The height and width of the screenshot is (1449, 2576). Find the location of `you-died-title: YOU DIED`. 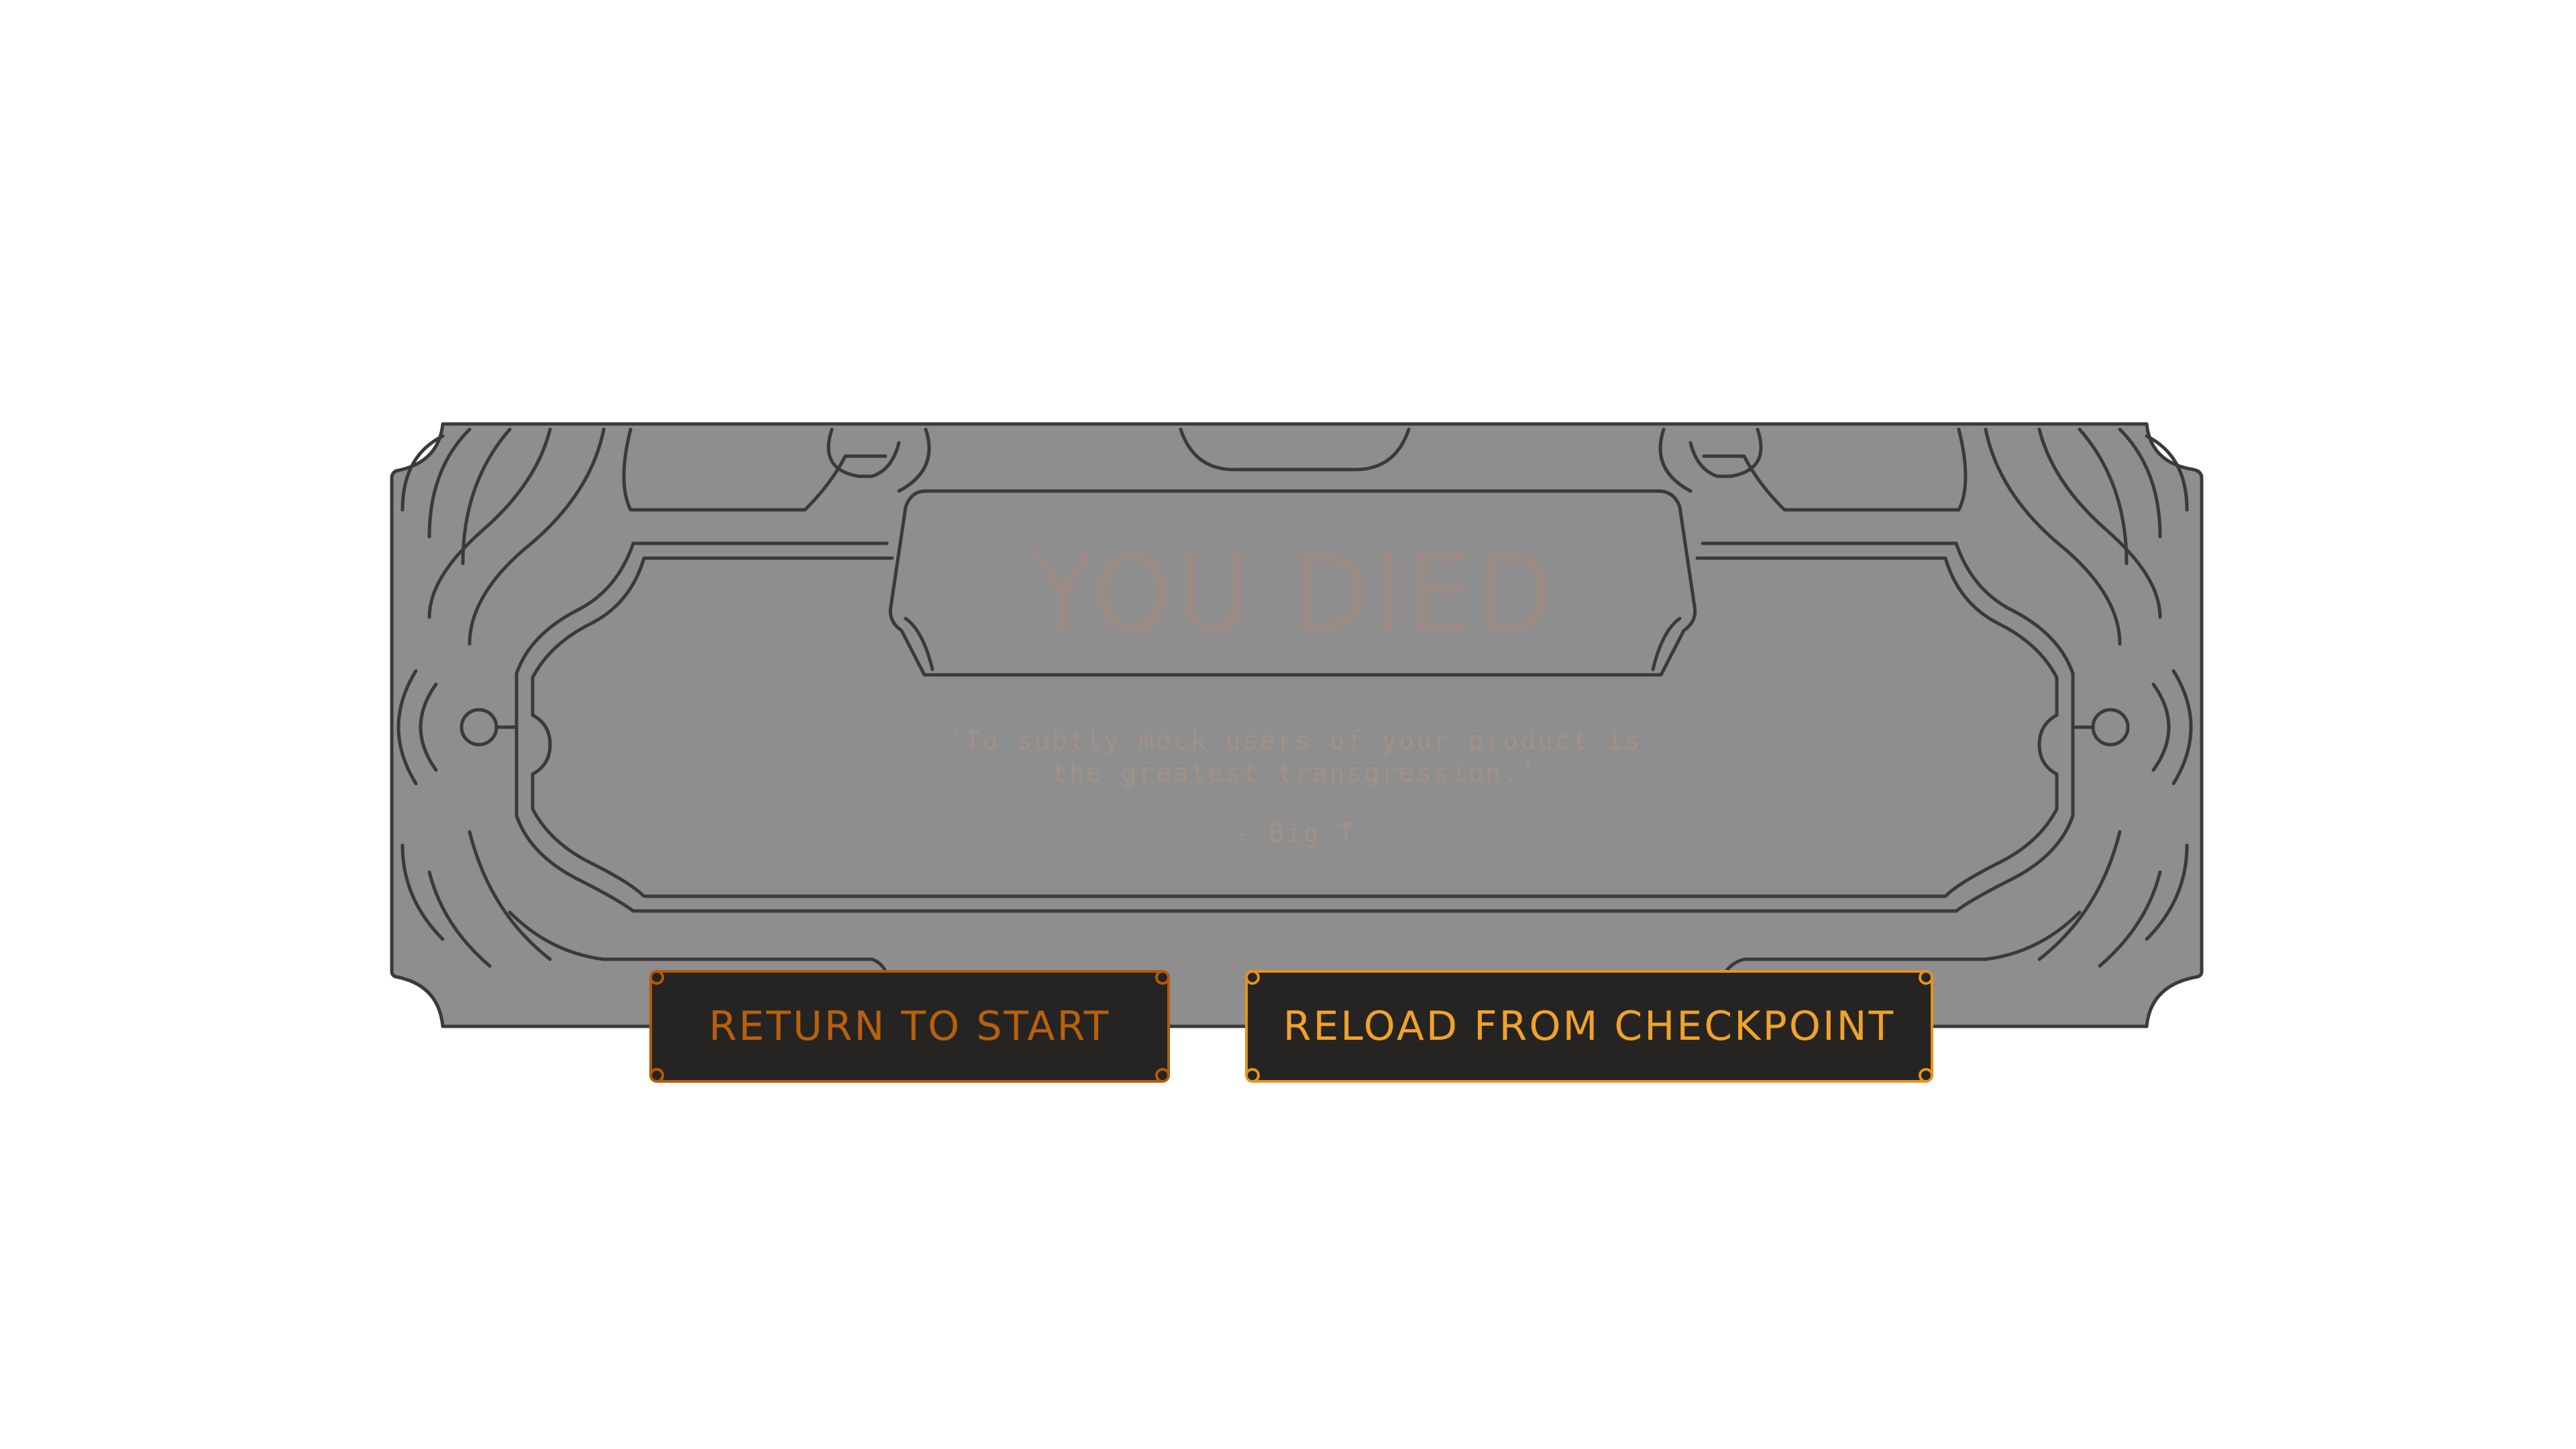

you-died-title: YOU DIED is located at coordinates (1294, 594).